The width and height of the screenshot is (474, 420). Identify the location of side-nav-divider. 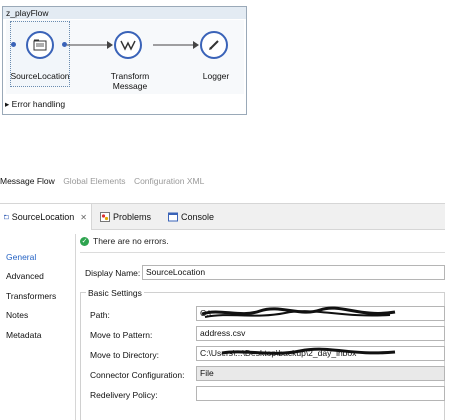
(75, 327).